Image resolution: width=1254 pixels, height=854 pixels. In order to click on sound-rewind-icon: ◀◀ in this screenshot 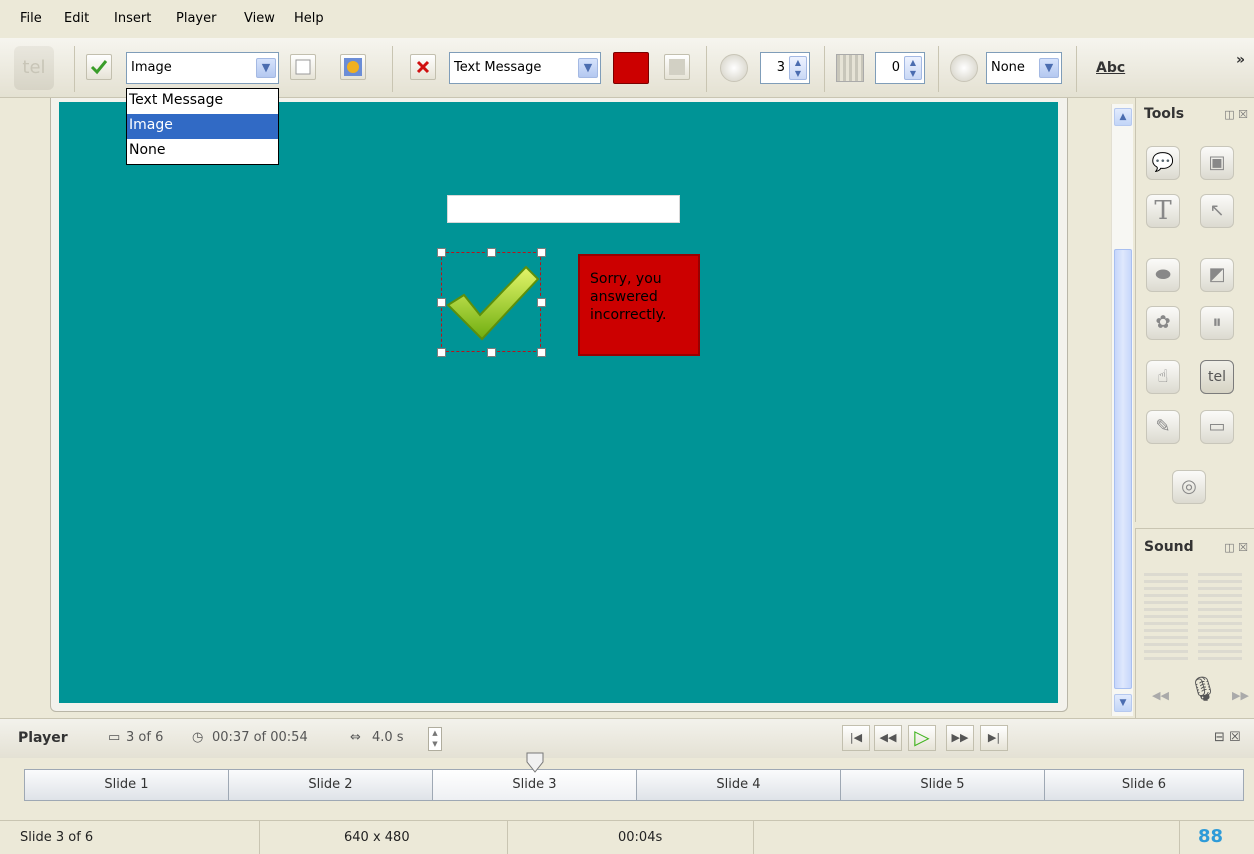, I will do `click(1160, 695)`.